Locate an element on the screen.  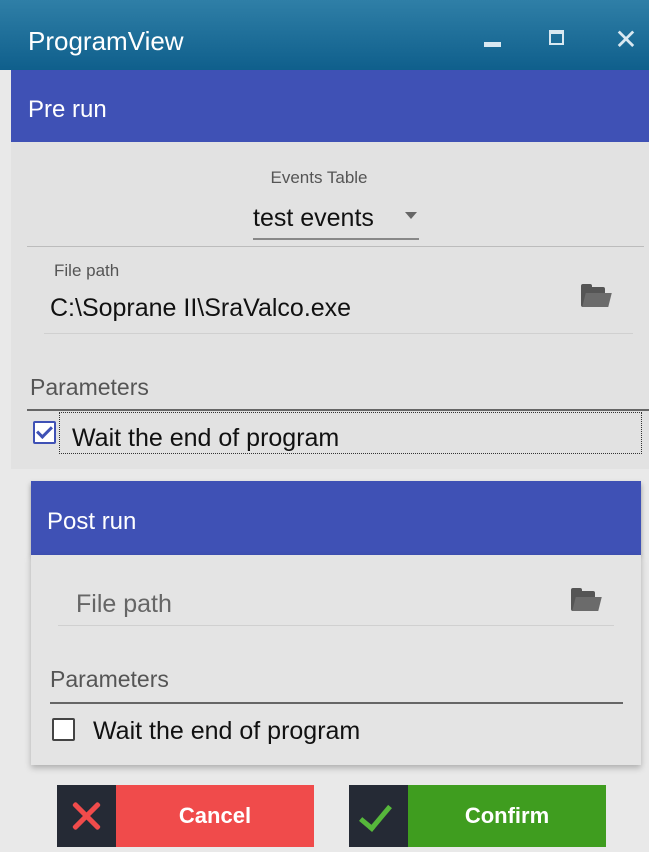
cancel-button: Cancel is located at coordinates (185, 816).